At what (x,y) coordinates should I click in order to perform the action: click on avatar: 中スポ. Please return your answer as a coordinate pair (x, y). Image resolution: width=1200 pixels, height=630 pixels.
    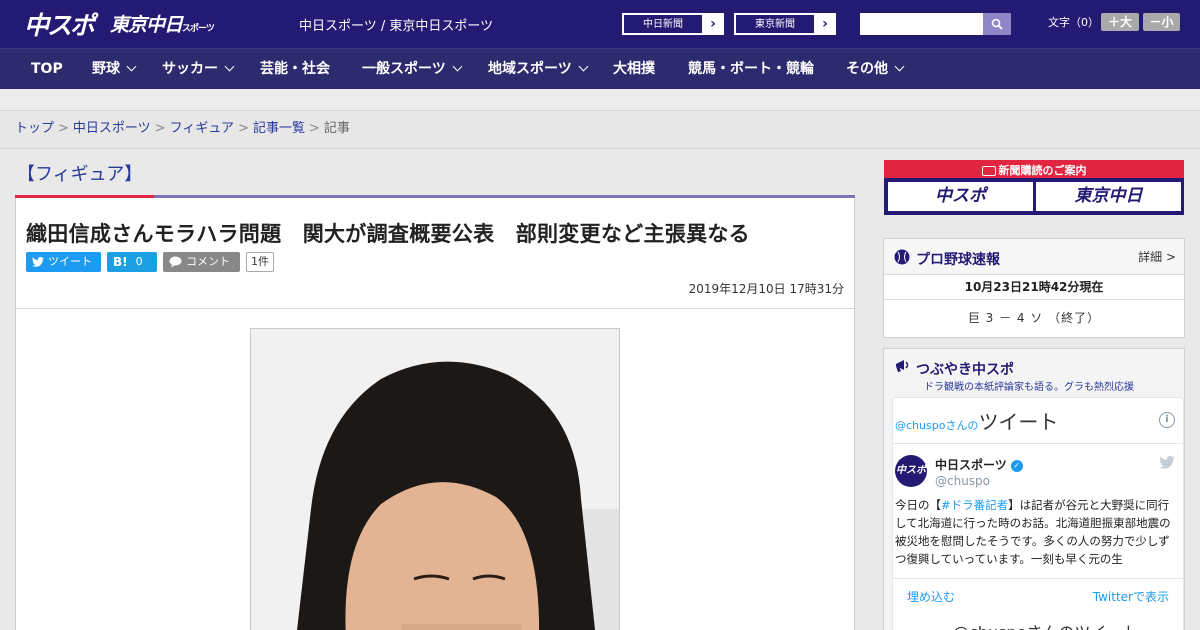
    Looking at the image, I should click on (911, 471).